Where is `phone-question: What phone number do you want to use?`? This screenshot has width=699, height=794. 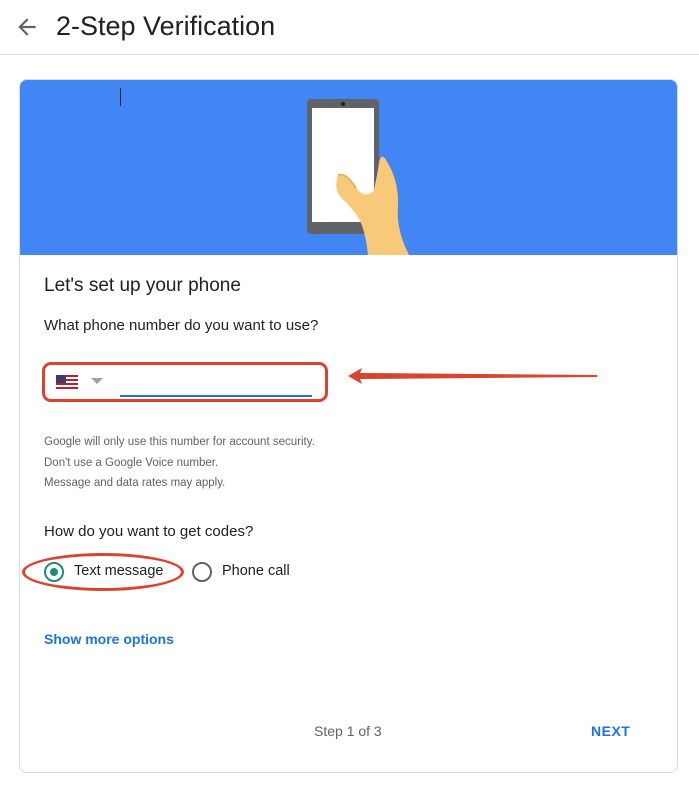
phone-question: What phone number do you want to use? is located at coordinates (181, 325).